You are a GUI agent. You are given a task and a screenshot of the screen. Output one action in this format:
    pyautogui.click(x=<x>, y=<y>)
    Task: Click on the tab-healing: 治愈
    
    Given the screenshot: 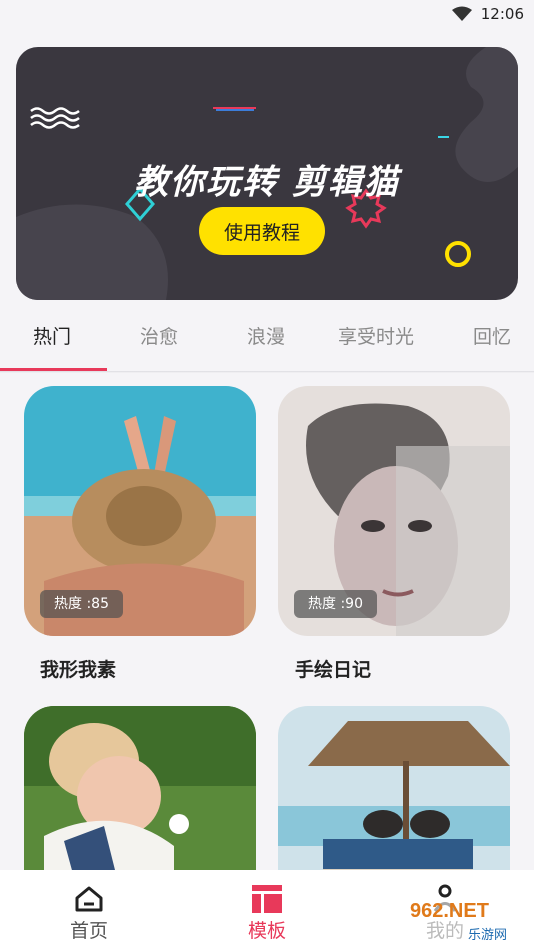 What is the action you would take?
    pyautogui.click(x=159, y=335)
    